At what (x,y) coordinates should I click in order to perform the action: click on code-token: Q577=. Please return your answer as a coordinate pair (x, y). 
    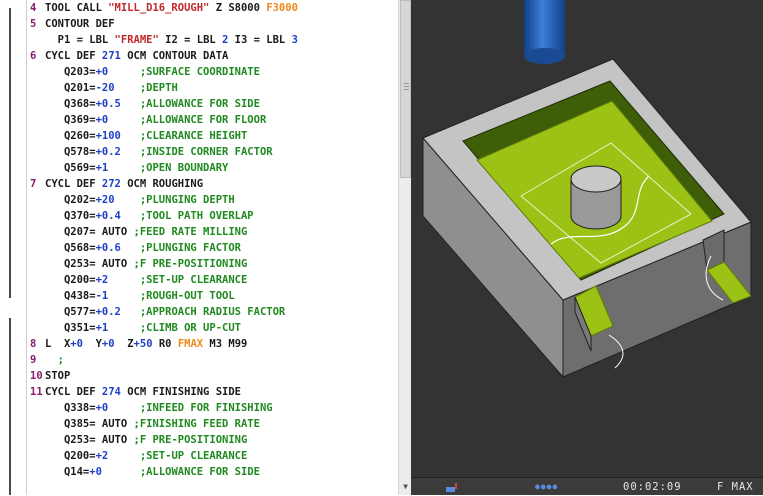
    Looking at the image, I should click on (70, 312).